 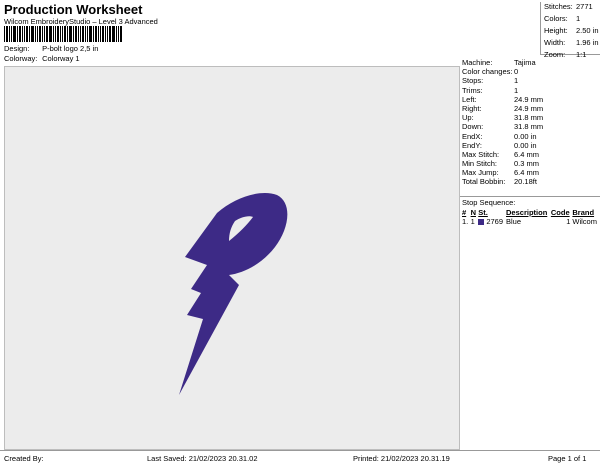 I want to click on colorway-value: Colorway 1, so click(x=61, y=58).